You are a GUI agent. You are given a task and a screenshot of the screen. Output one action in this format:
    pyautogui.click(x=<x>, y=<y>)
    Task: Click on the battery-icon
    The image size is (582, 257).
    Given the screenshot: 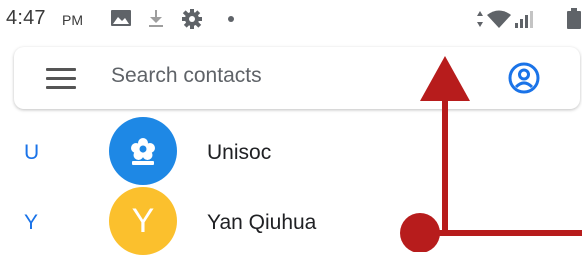 What is the action you would take?
    pyautogui.click(x=574, y=19)
    